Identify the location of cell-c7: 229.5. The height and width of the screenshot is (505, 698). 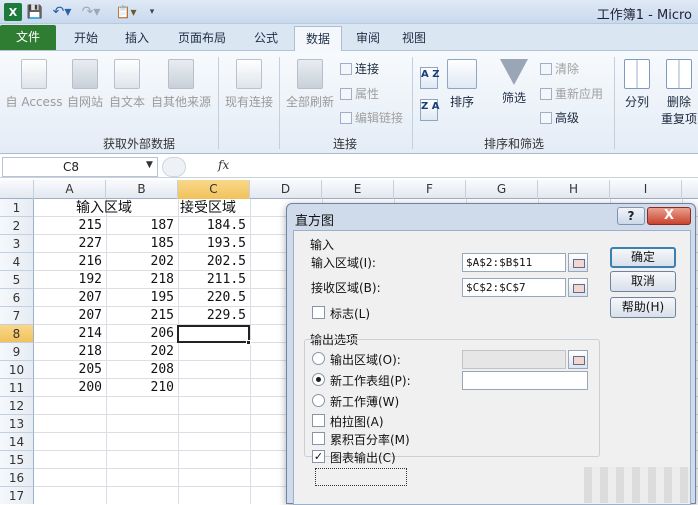
(214, 316).